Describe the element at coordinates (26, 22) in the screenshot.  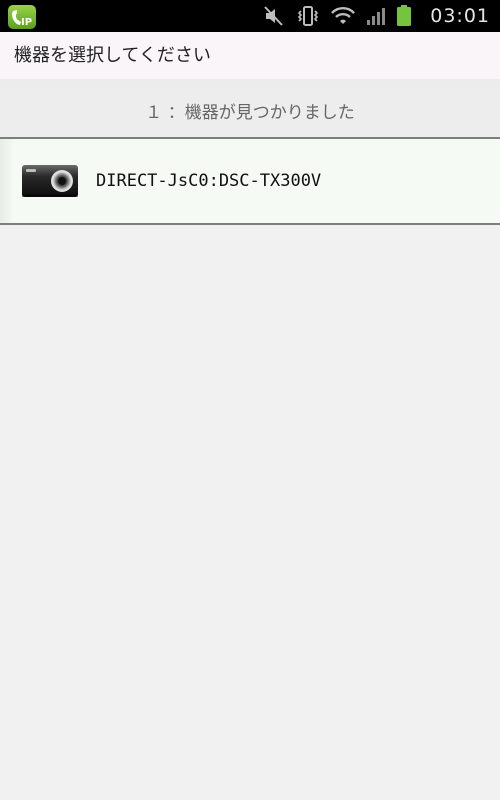
I see `svg-text: IP` at that location.